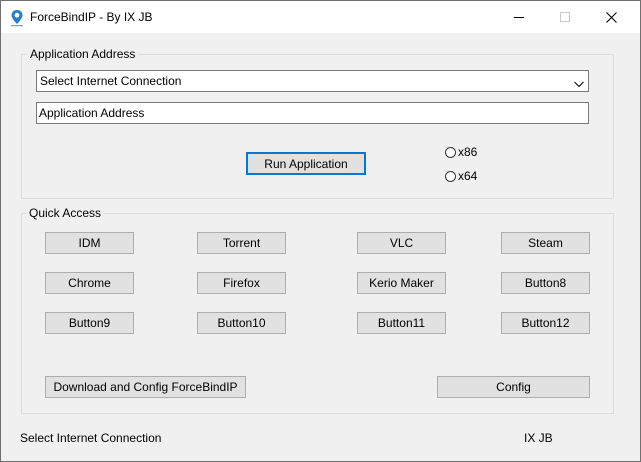  What do you see at coordinates (241, 243) in the screenshot?
I see `torrent-button: Torrent` at bounding box center [241, 243].